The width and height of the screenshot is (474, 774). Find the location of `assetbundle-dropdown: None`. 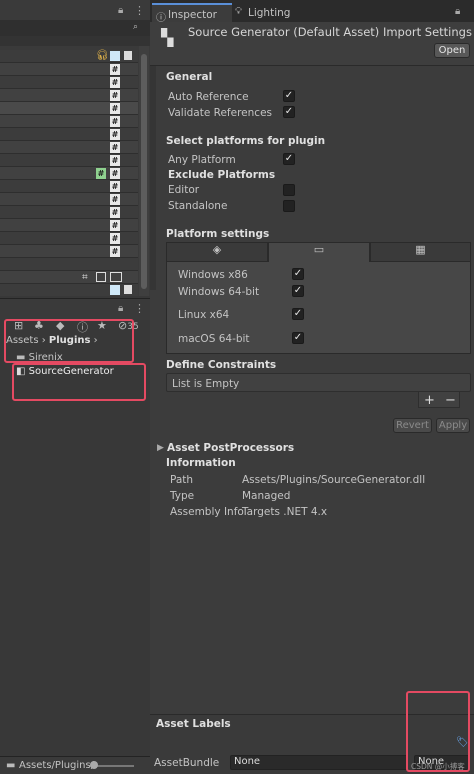

assetbundle-dropdown: None is located at coordinates (319, 762).